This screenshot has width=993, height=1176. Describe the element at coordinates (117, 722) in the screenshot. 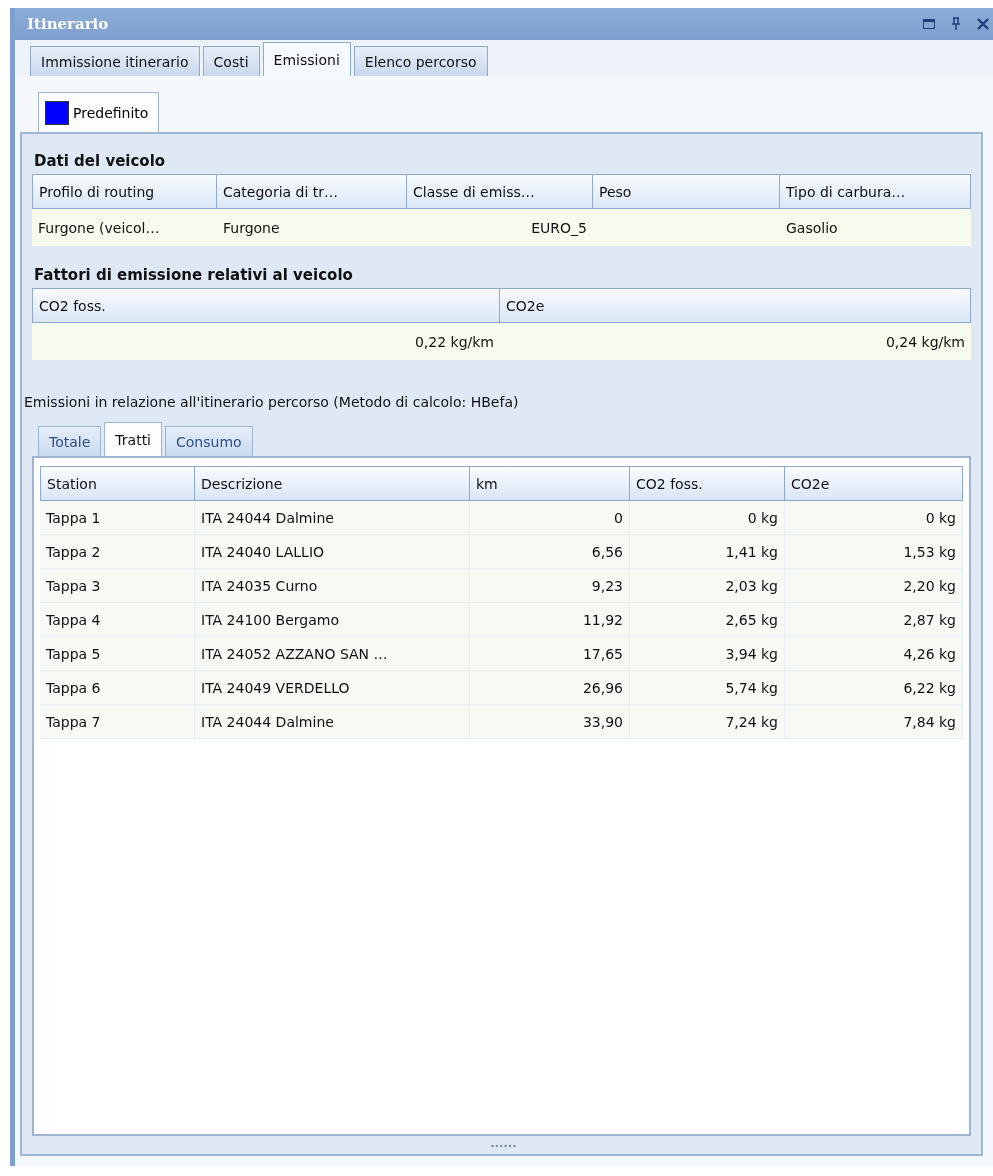

I see `table-cell: Tappa 7` at that location.